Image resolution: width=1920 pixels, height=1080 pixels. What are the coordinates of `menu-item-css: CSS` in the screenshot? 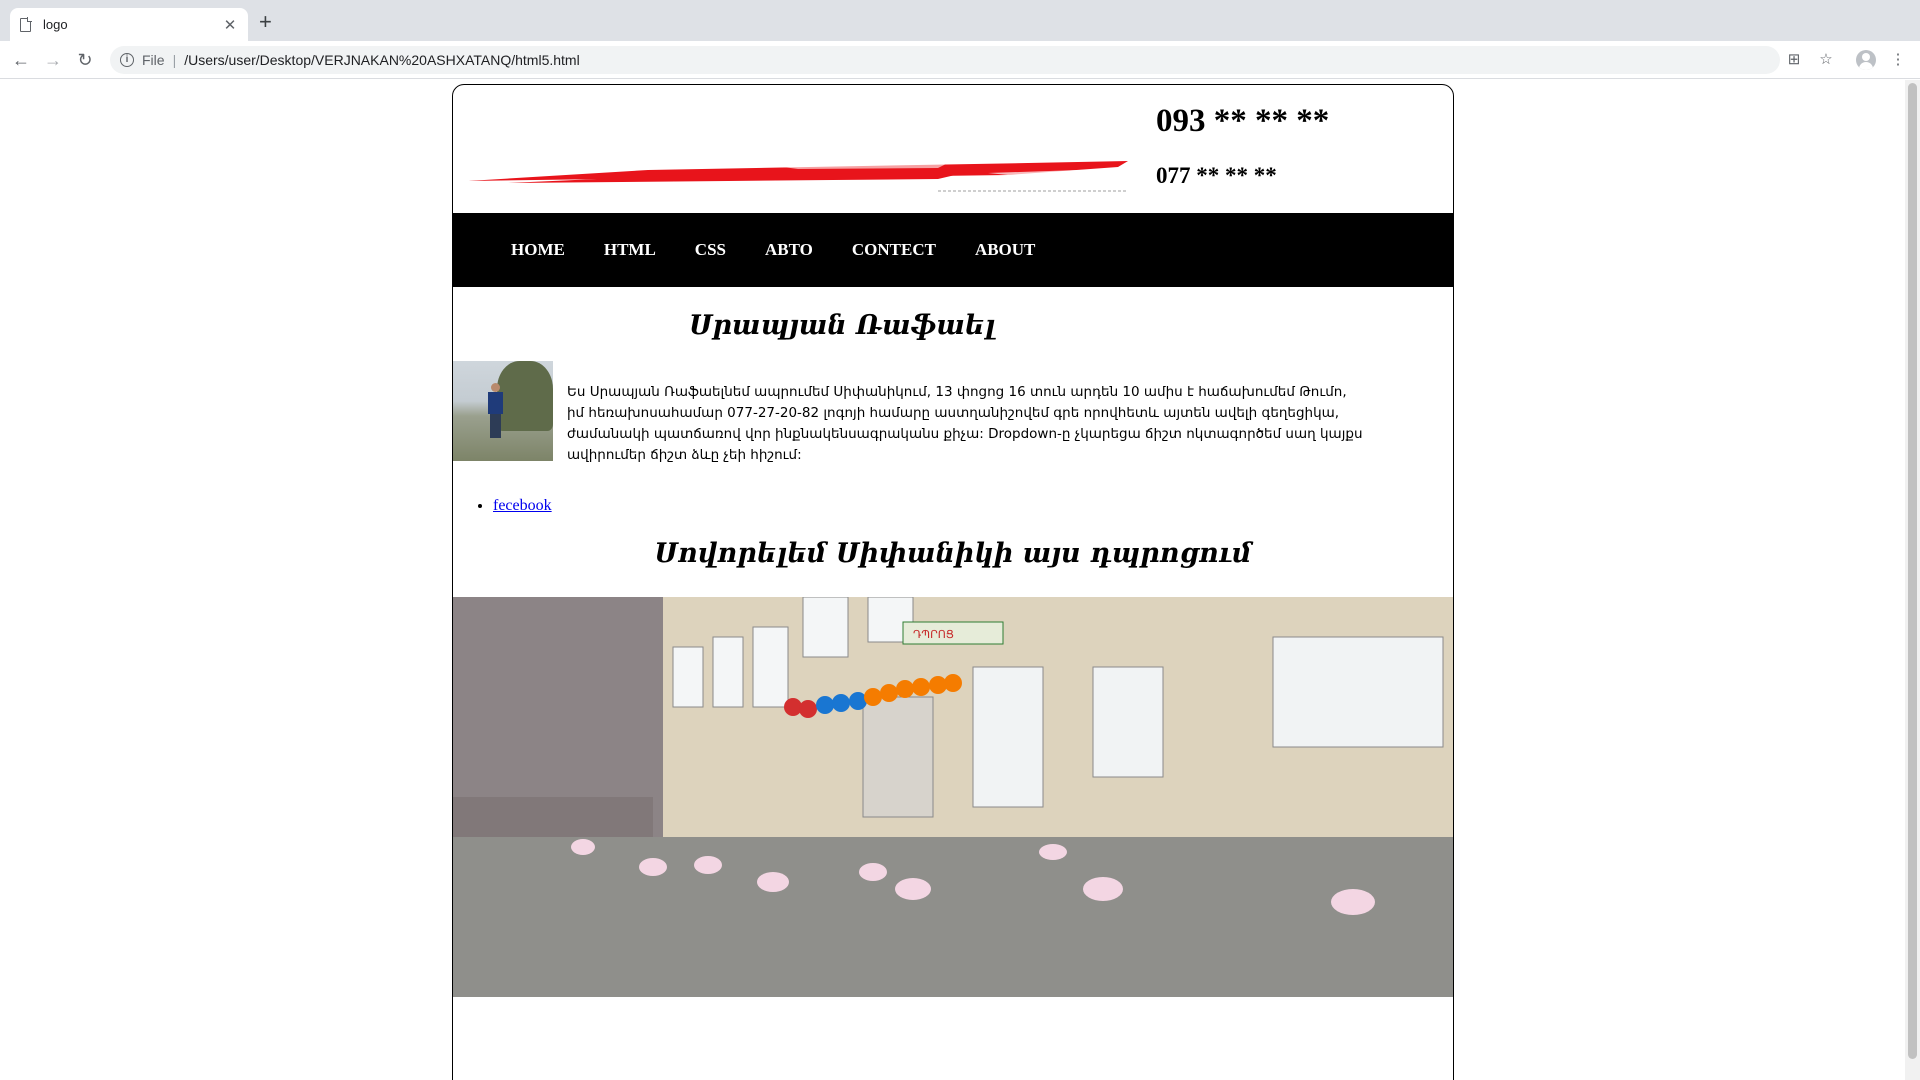 It's located at (710, 250).